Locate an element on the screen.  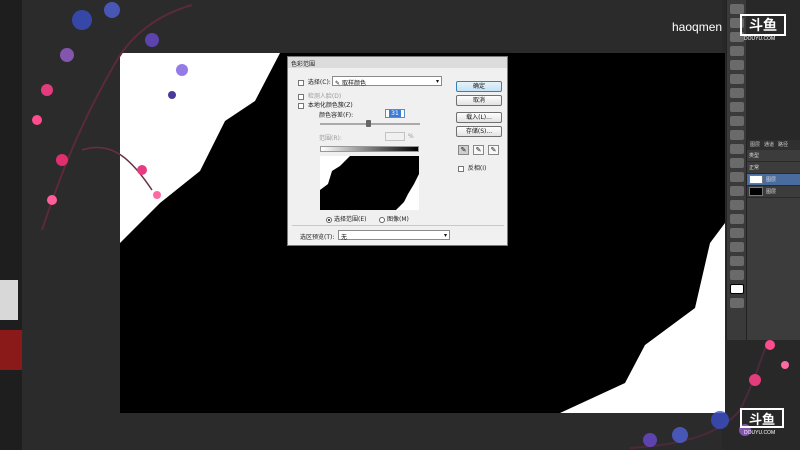
select-label: 选择(C): is located at coordinates (319, 82).